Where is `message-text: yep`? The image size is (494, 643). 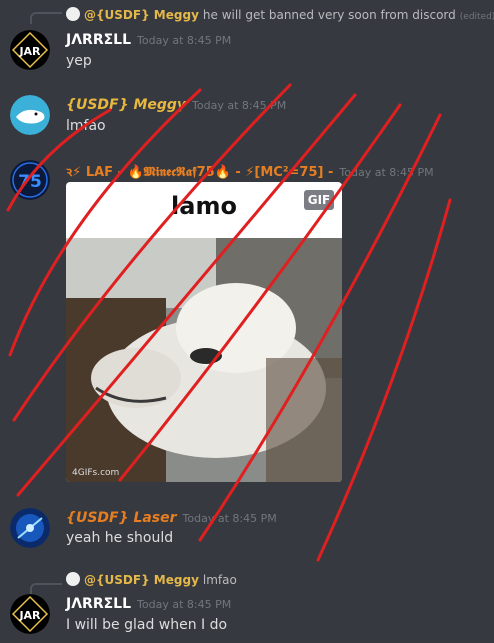
message-text: yep is located at coordinates (79, 61).